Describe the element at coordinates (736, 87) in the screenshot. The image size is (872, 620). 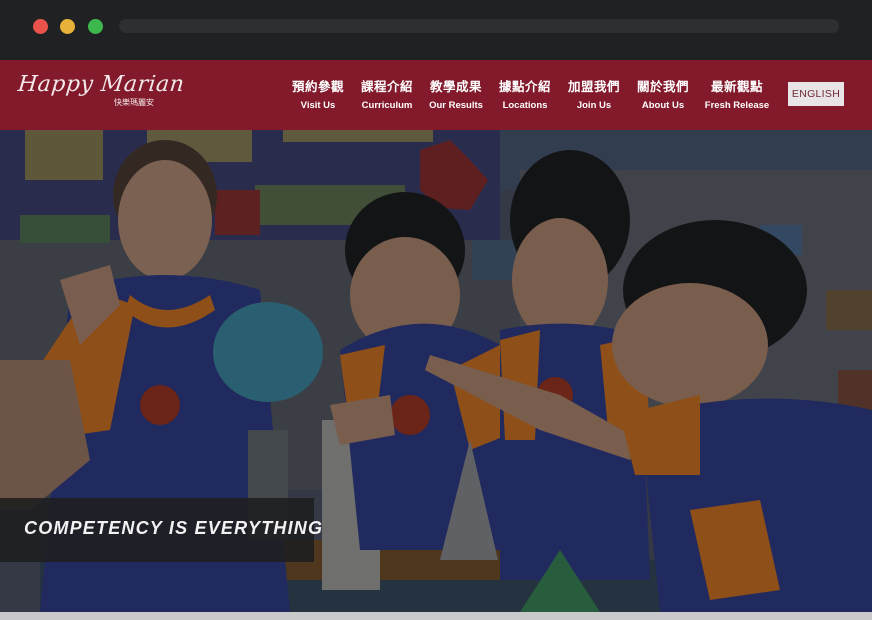
I see `nav-label-zh: 最新觀點` at that location.